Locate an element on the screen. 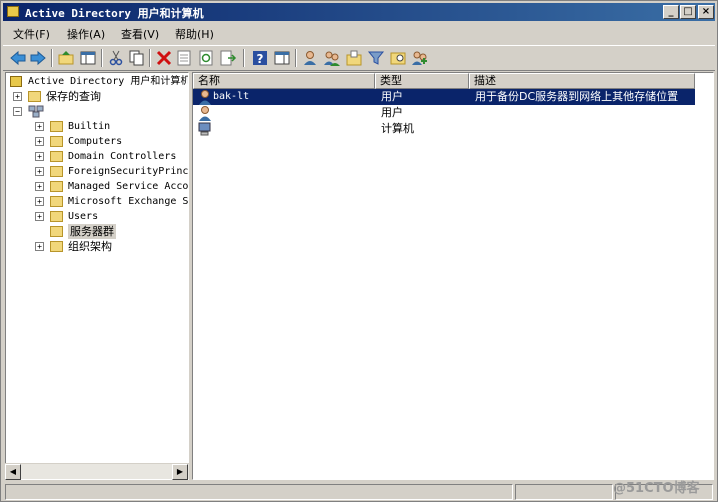  tree-item-label: Managed Service Accour is located at coordinates (128, 186).